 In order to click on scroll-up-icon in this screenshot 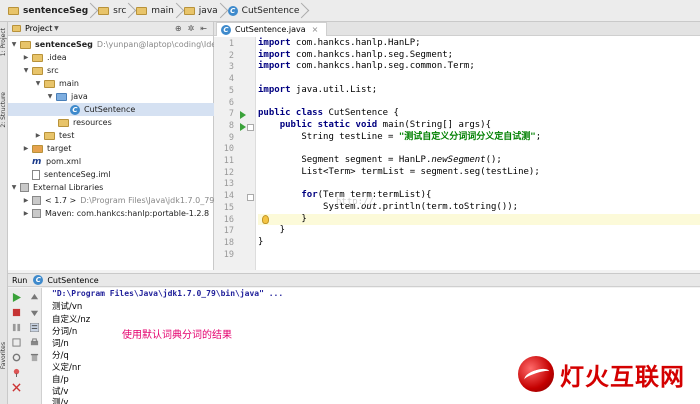, I will do `click(34, 297)`.